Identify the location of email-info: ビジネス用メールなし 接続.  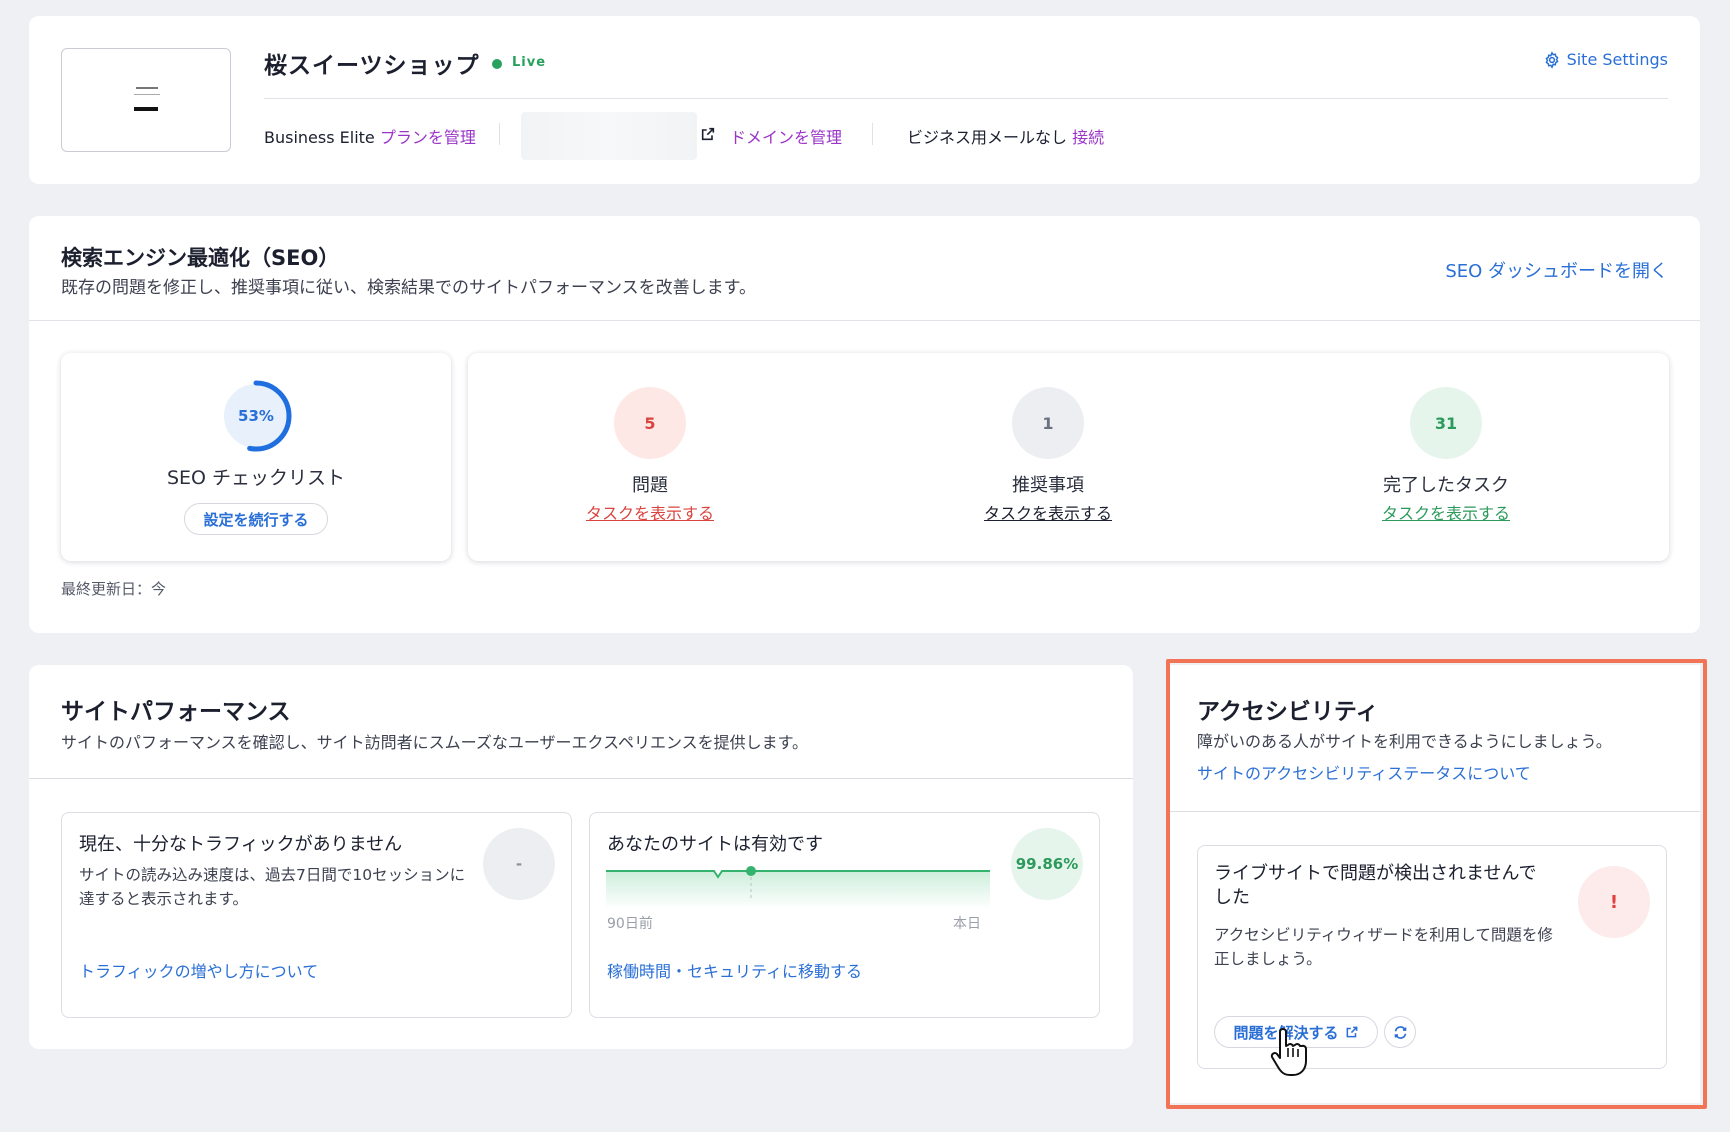
(1005, 136).